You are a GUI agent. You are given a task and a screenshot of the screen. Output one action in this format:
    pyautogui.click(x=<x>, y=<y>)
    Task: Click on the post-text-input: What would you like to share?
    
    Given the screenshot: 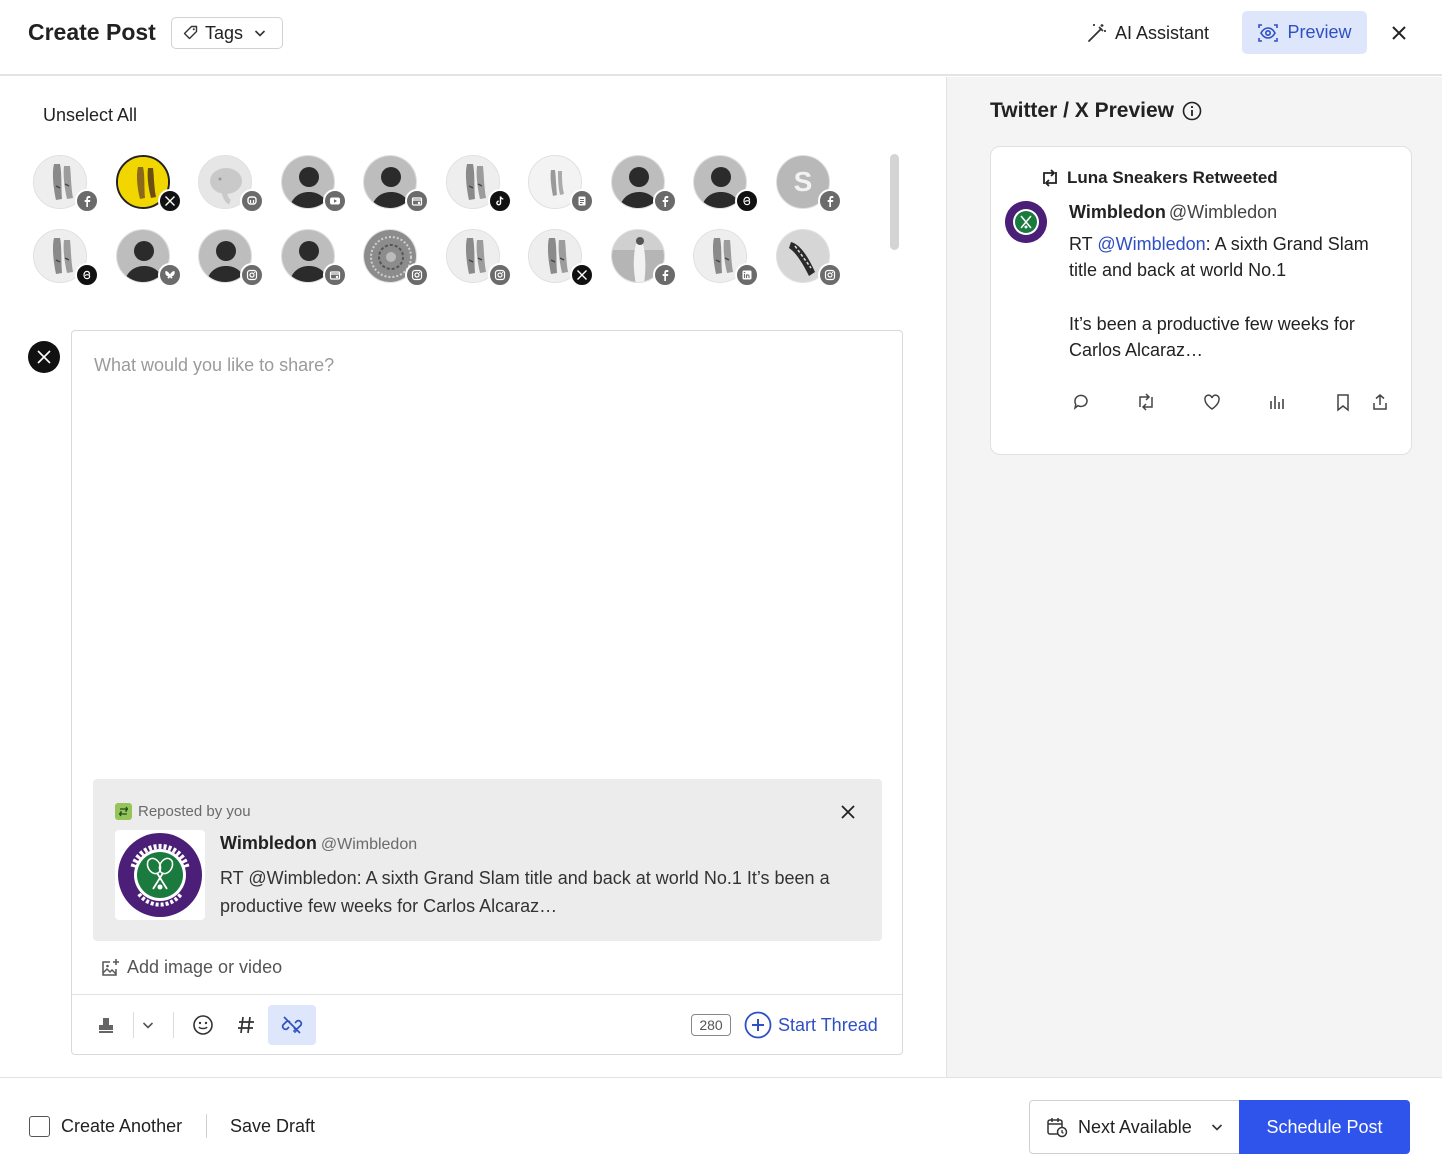 What is the action you would take?
    pyautogui.click(x=214, y=365)
    